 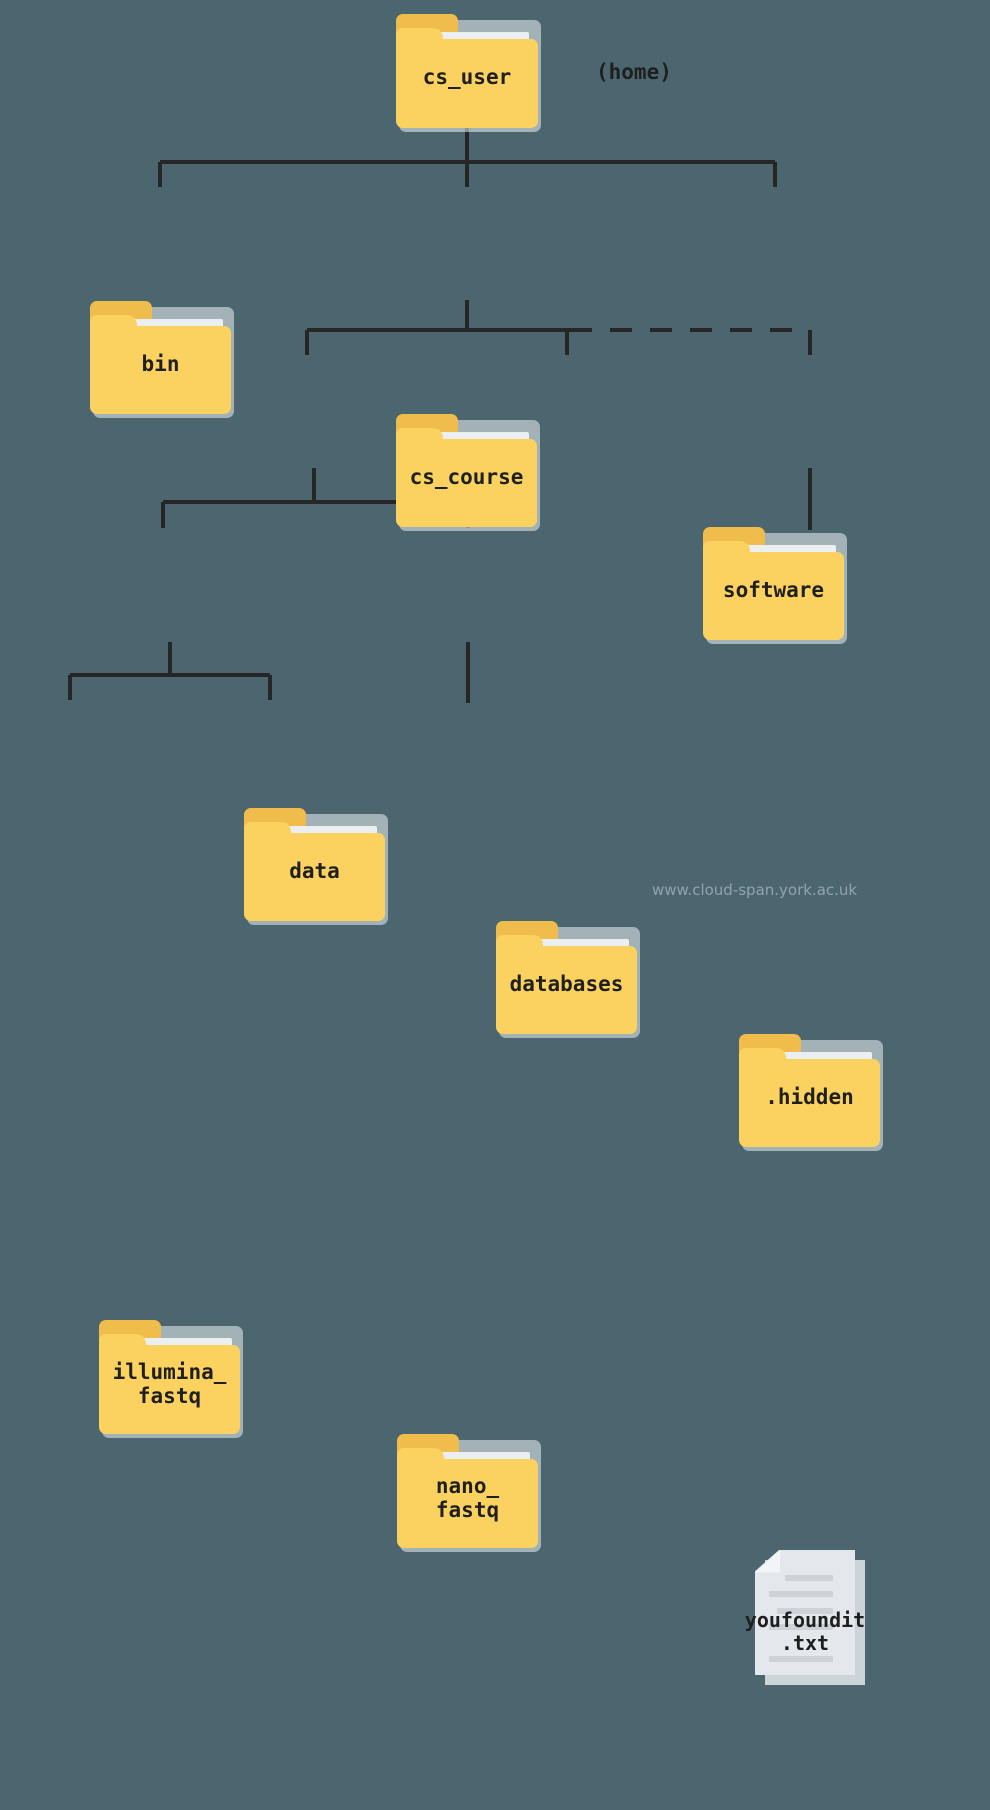 What do you see at coordinates (809, 1096) in the screenshot?
I see `folder-label: .hidden` at bounding box center [809, 1096].